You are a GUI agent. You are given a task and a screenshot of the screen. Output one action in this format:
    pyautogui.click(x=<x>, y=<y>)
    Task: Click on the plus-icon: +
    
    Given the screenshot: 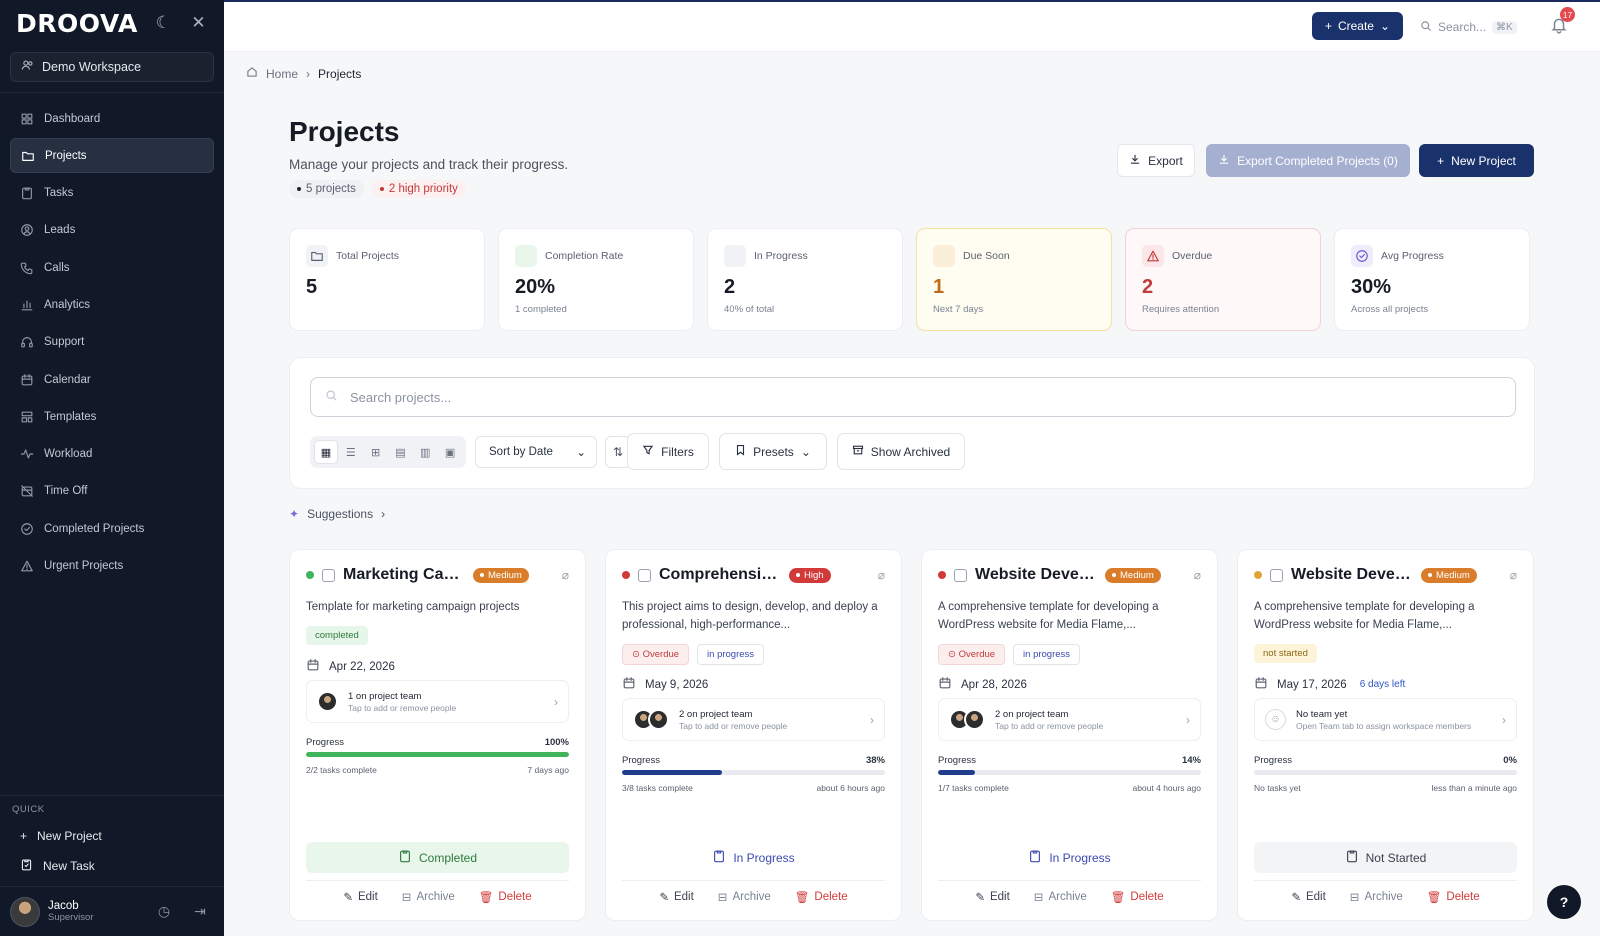 What is the action you would take?
    pyautogui.click(x=1441, y=160)
    